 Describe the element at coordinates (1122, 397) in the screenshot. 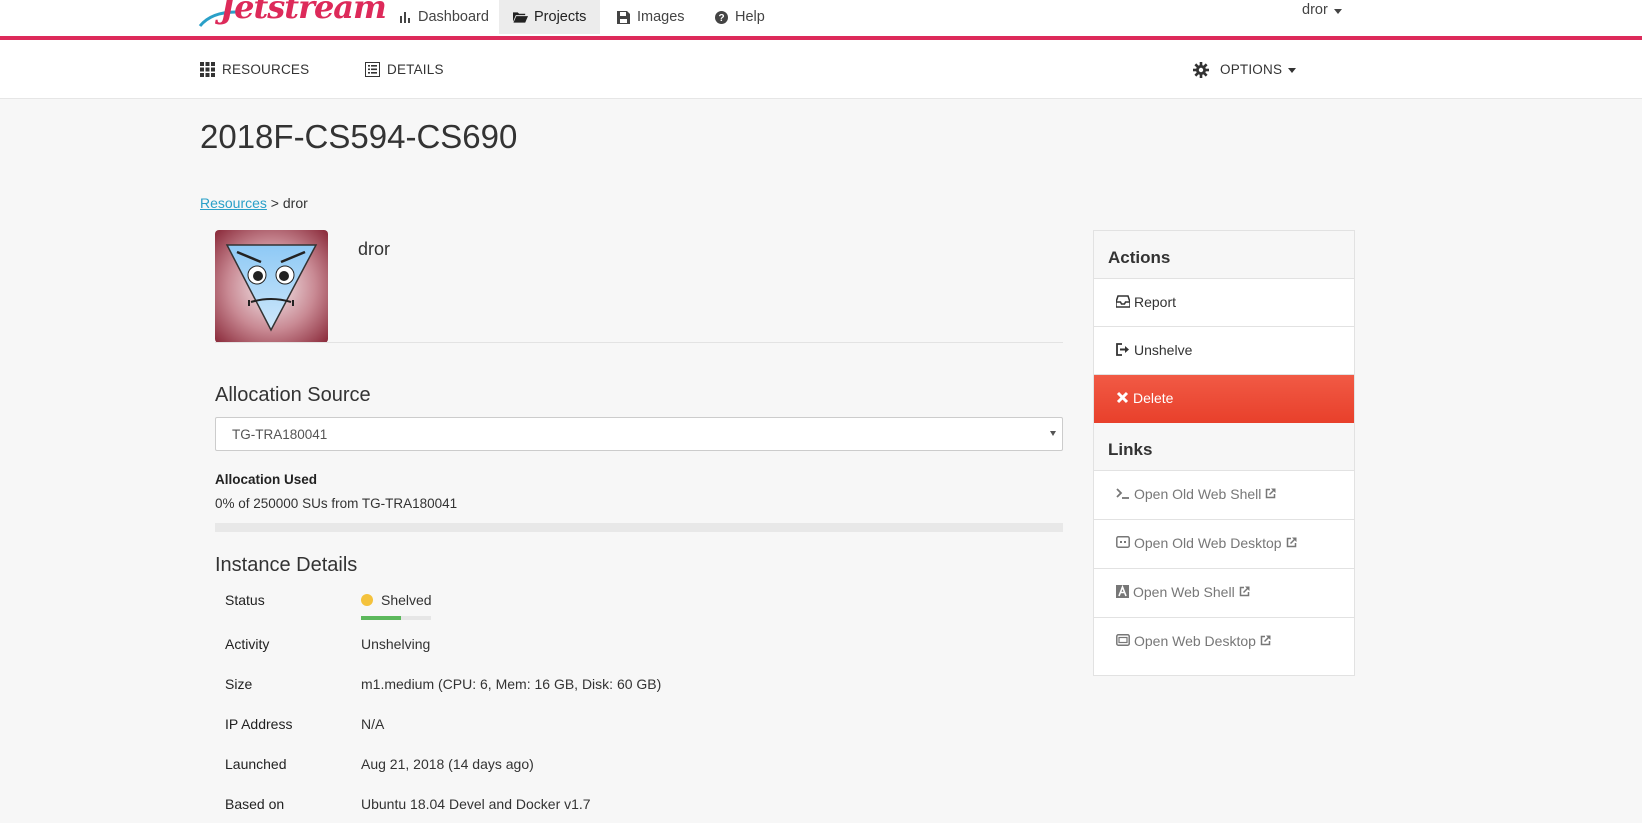

I see `close-icon` at that location.